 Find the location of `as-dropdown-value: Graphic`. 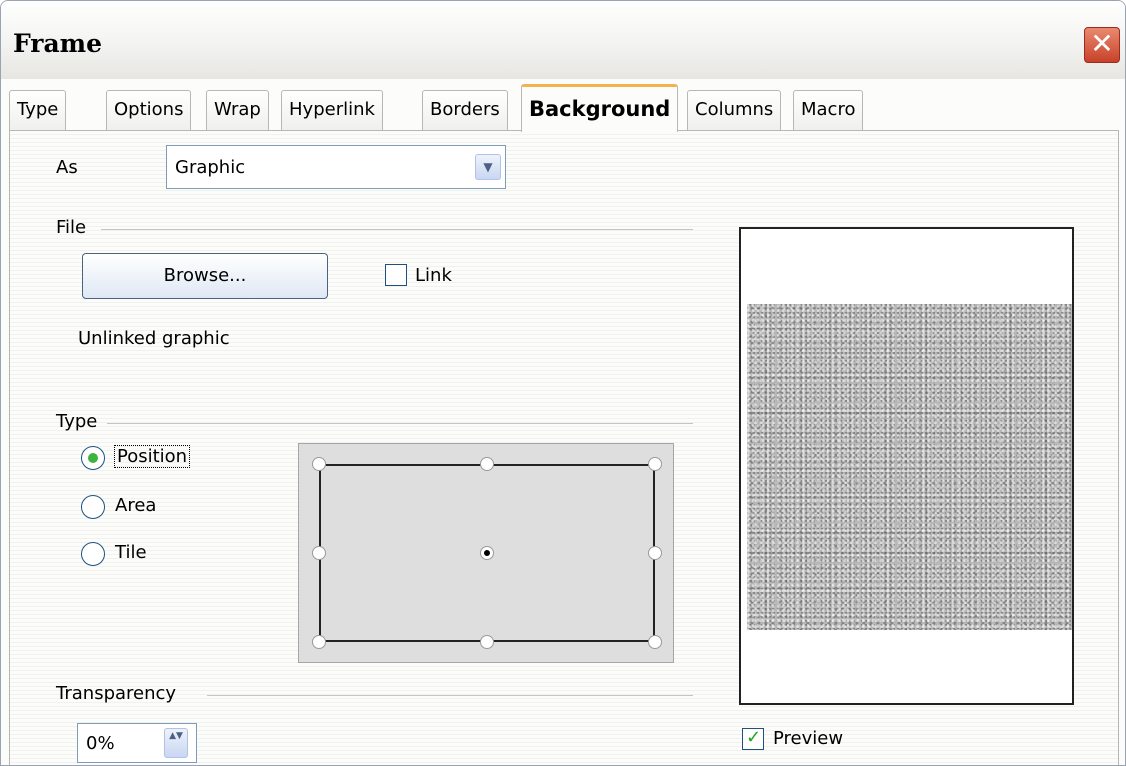

as-dropdown-value: Graphic is located at coordinates (210, 167).